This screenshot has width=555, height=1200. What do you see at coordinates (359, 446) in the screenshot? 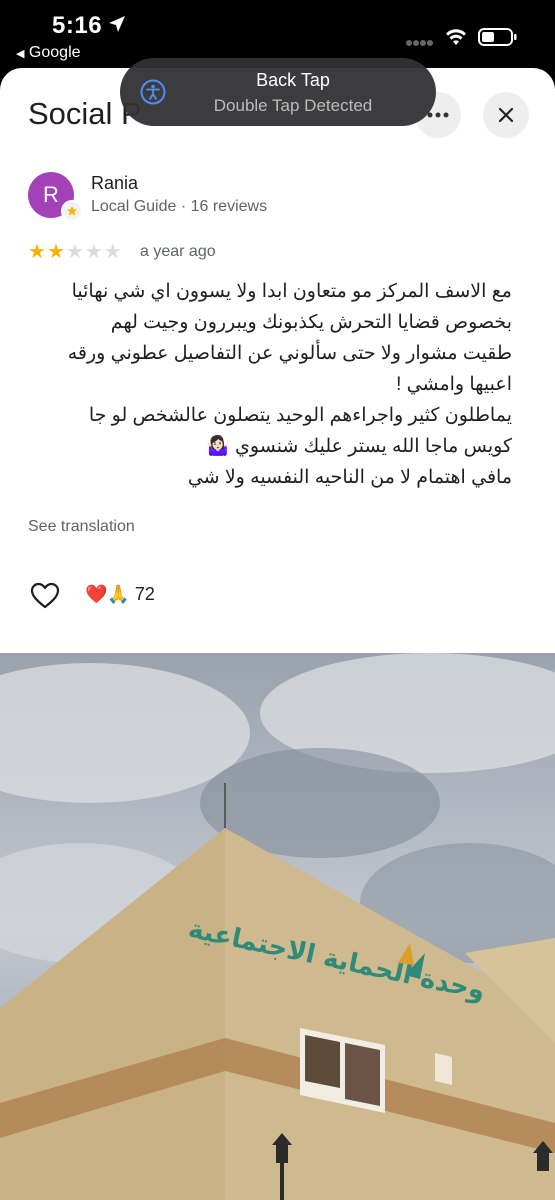
I see `review-line: كويس ماجا الله يستر عليك شنسوي 🤷🏻‍♀️` at bounding box center [359, 446].